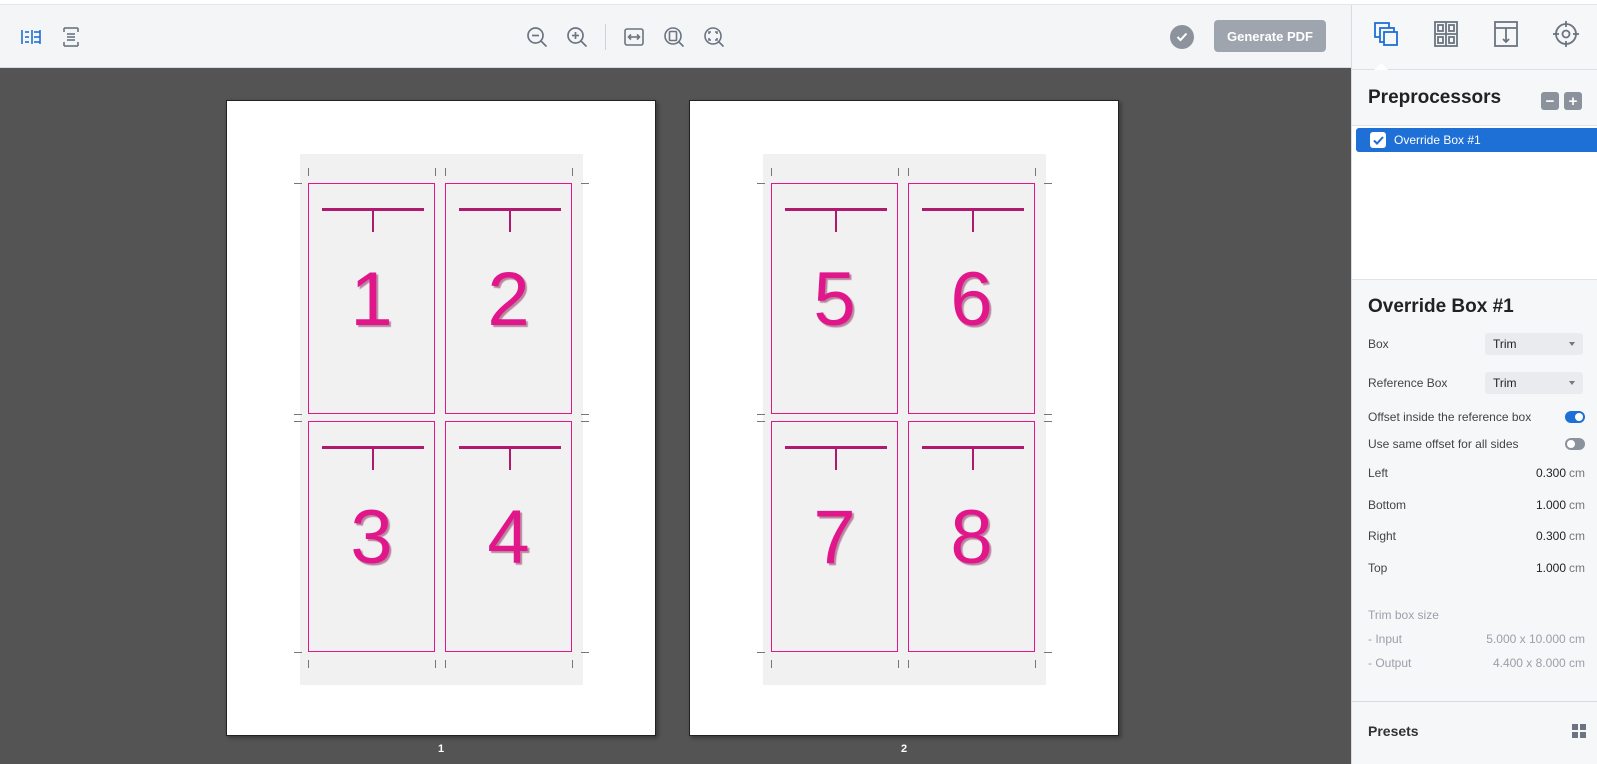 The height and width of the screenshot is (764, 1597). I want to click on remove-preprocessor-button: −, so click(1550, 101).